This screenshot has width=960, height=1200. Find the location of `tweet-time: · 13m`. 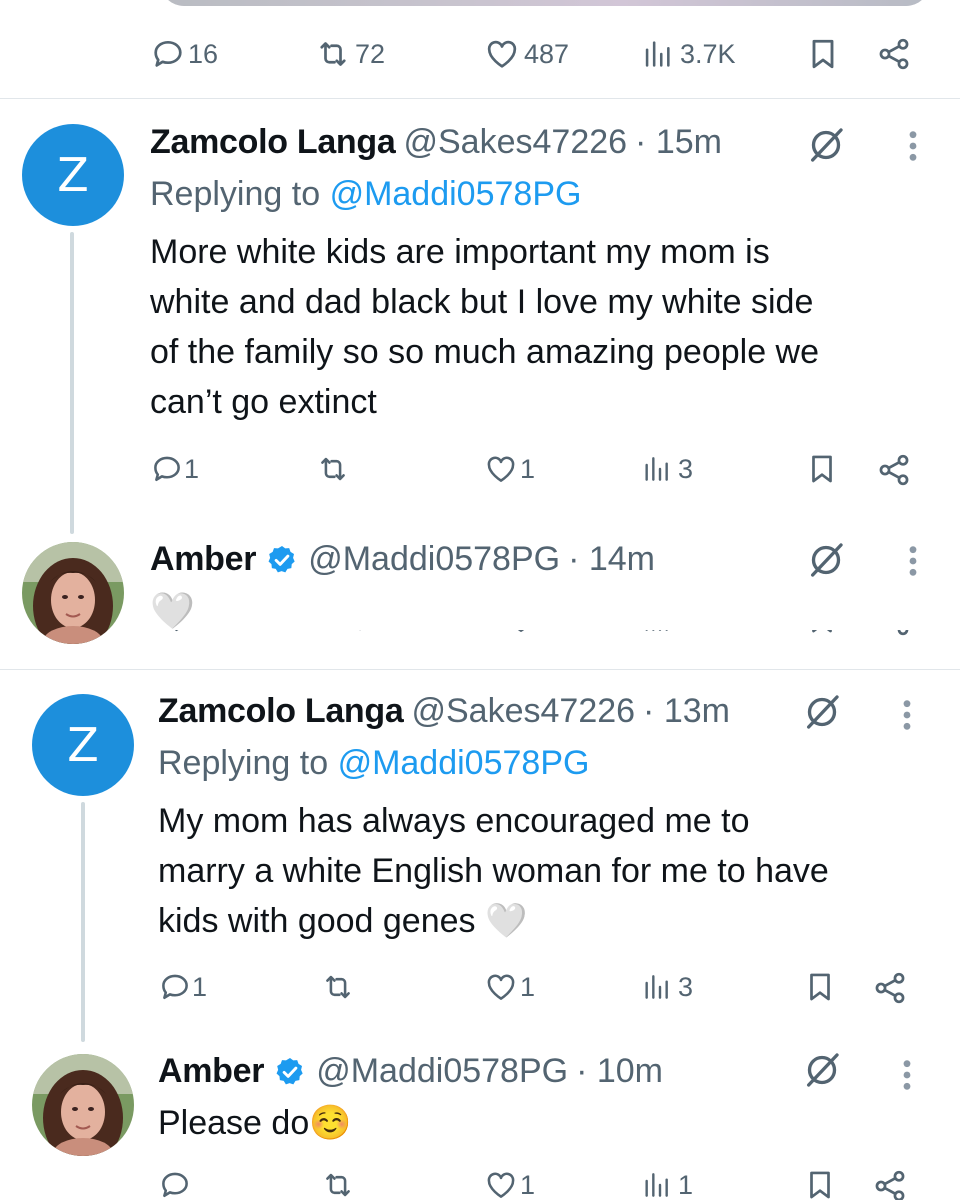

tweet-time: · 13m is located at coordinates (686, 711).